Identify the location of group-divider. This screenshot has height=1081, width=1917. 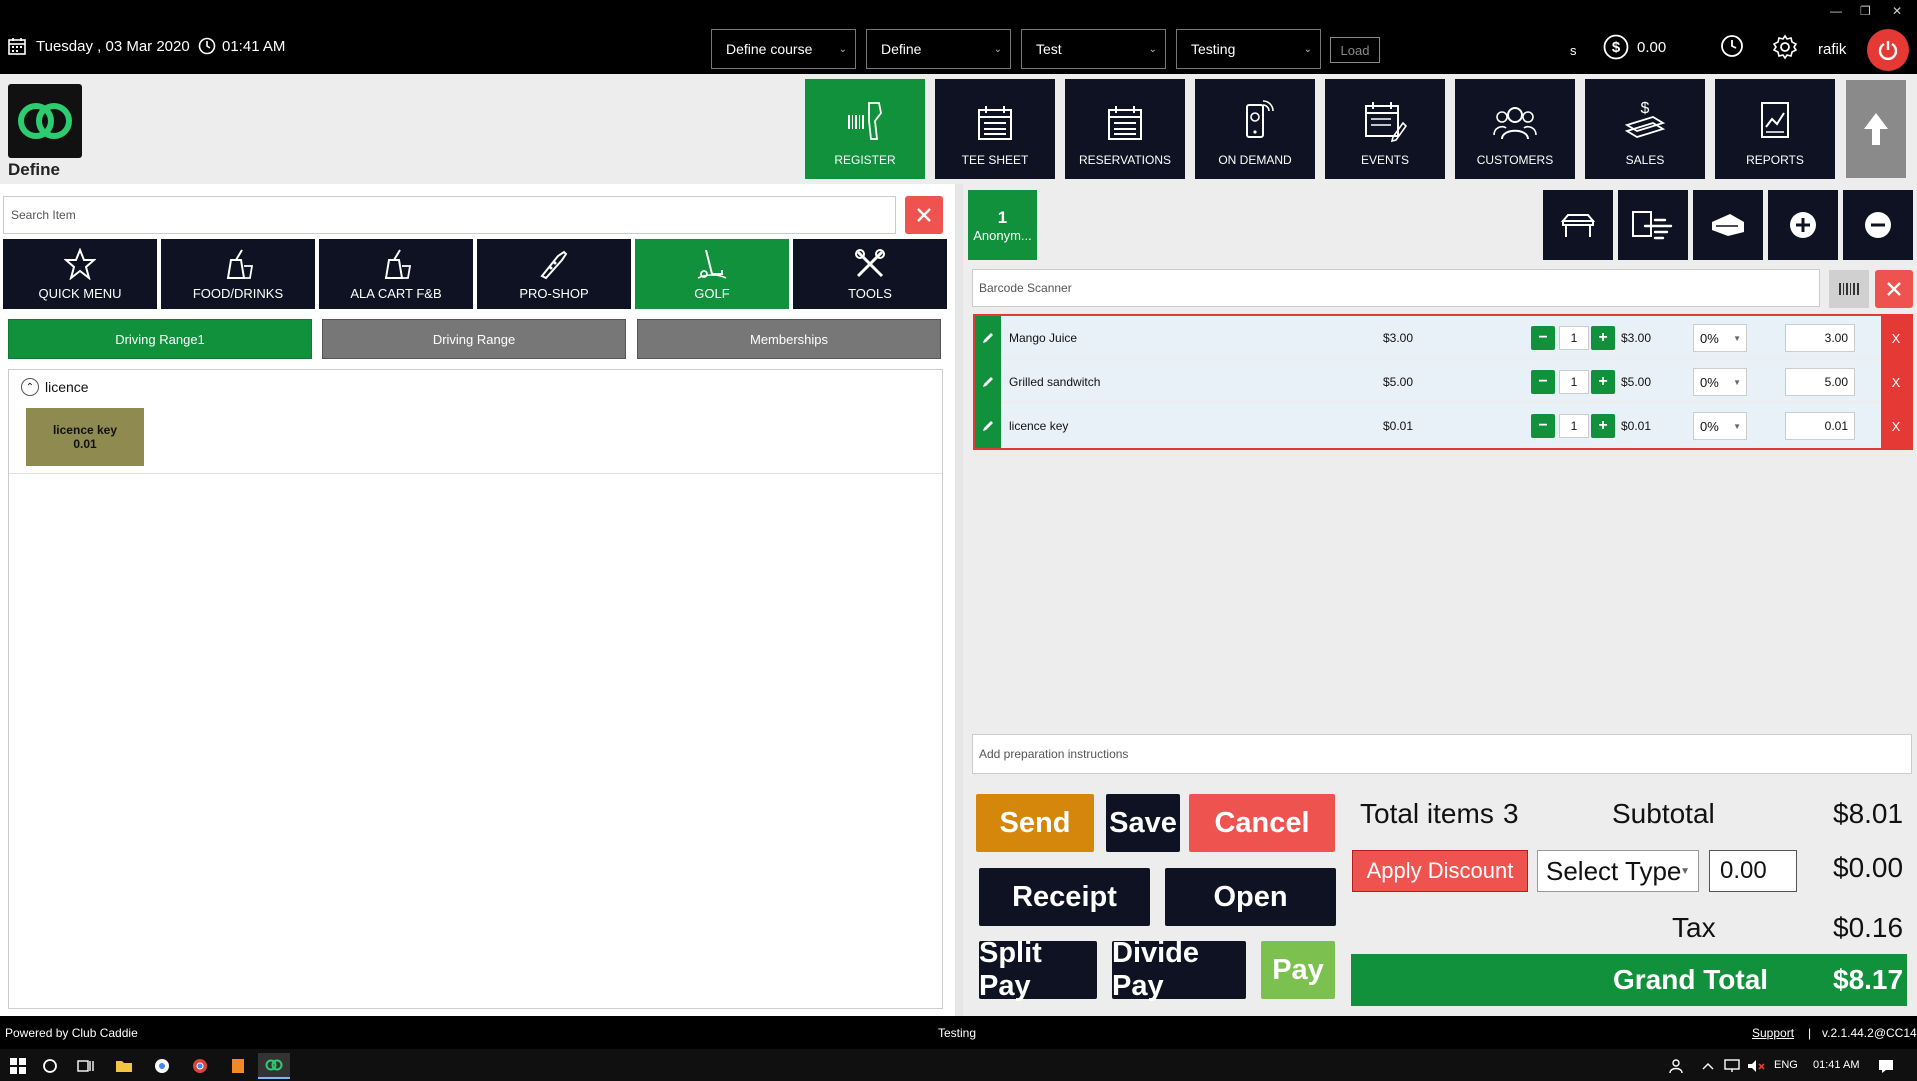
(475, 473).